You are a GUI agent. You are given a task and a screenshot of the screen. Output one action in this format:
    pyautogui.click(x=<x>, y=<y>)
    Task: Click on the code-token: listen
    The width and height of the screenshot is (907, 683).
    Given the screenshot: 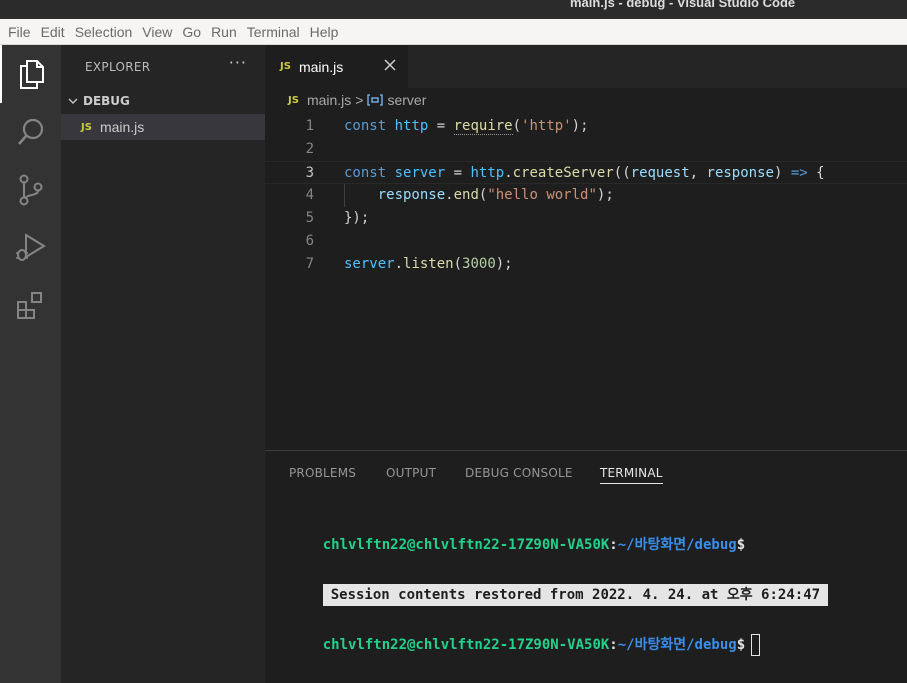 What is the action you would take?
    pyautogui.click(x=428, y=264)
    